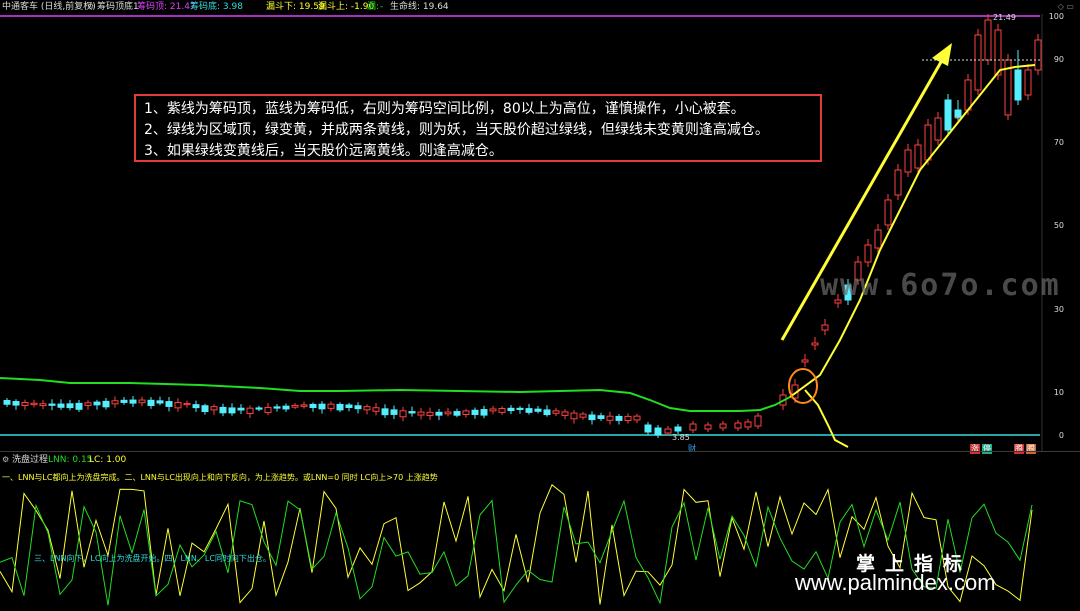 The width and height of the screenshot is (1080, 611). What do you see at coordinates (49, 7) in the screenshot?
I see `stock-title: 中通客车 (日线,前复权)` at bounding box center [49, 7].